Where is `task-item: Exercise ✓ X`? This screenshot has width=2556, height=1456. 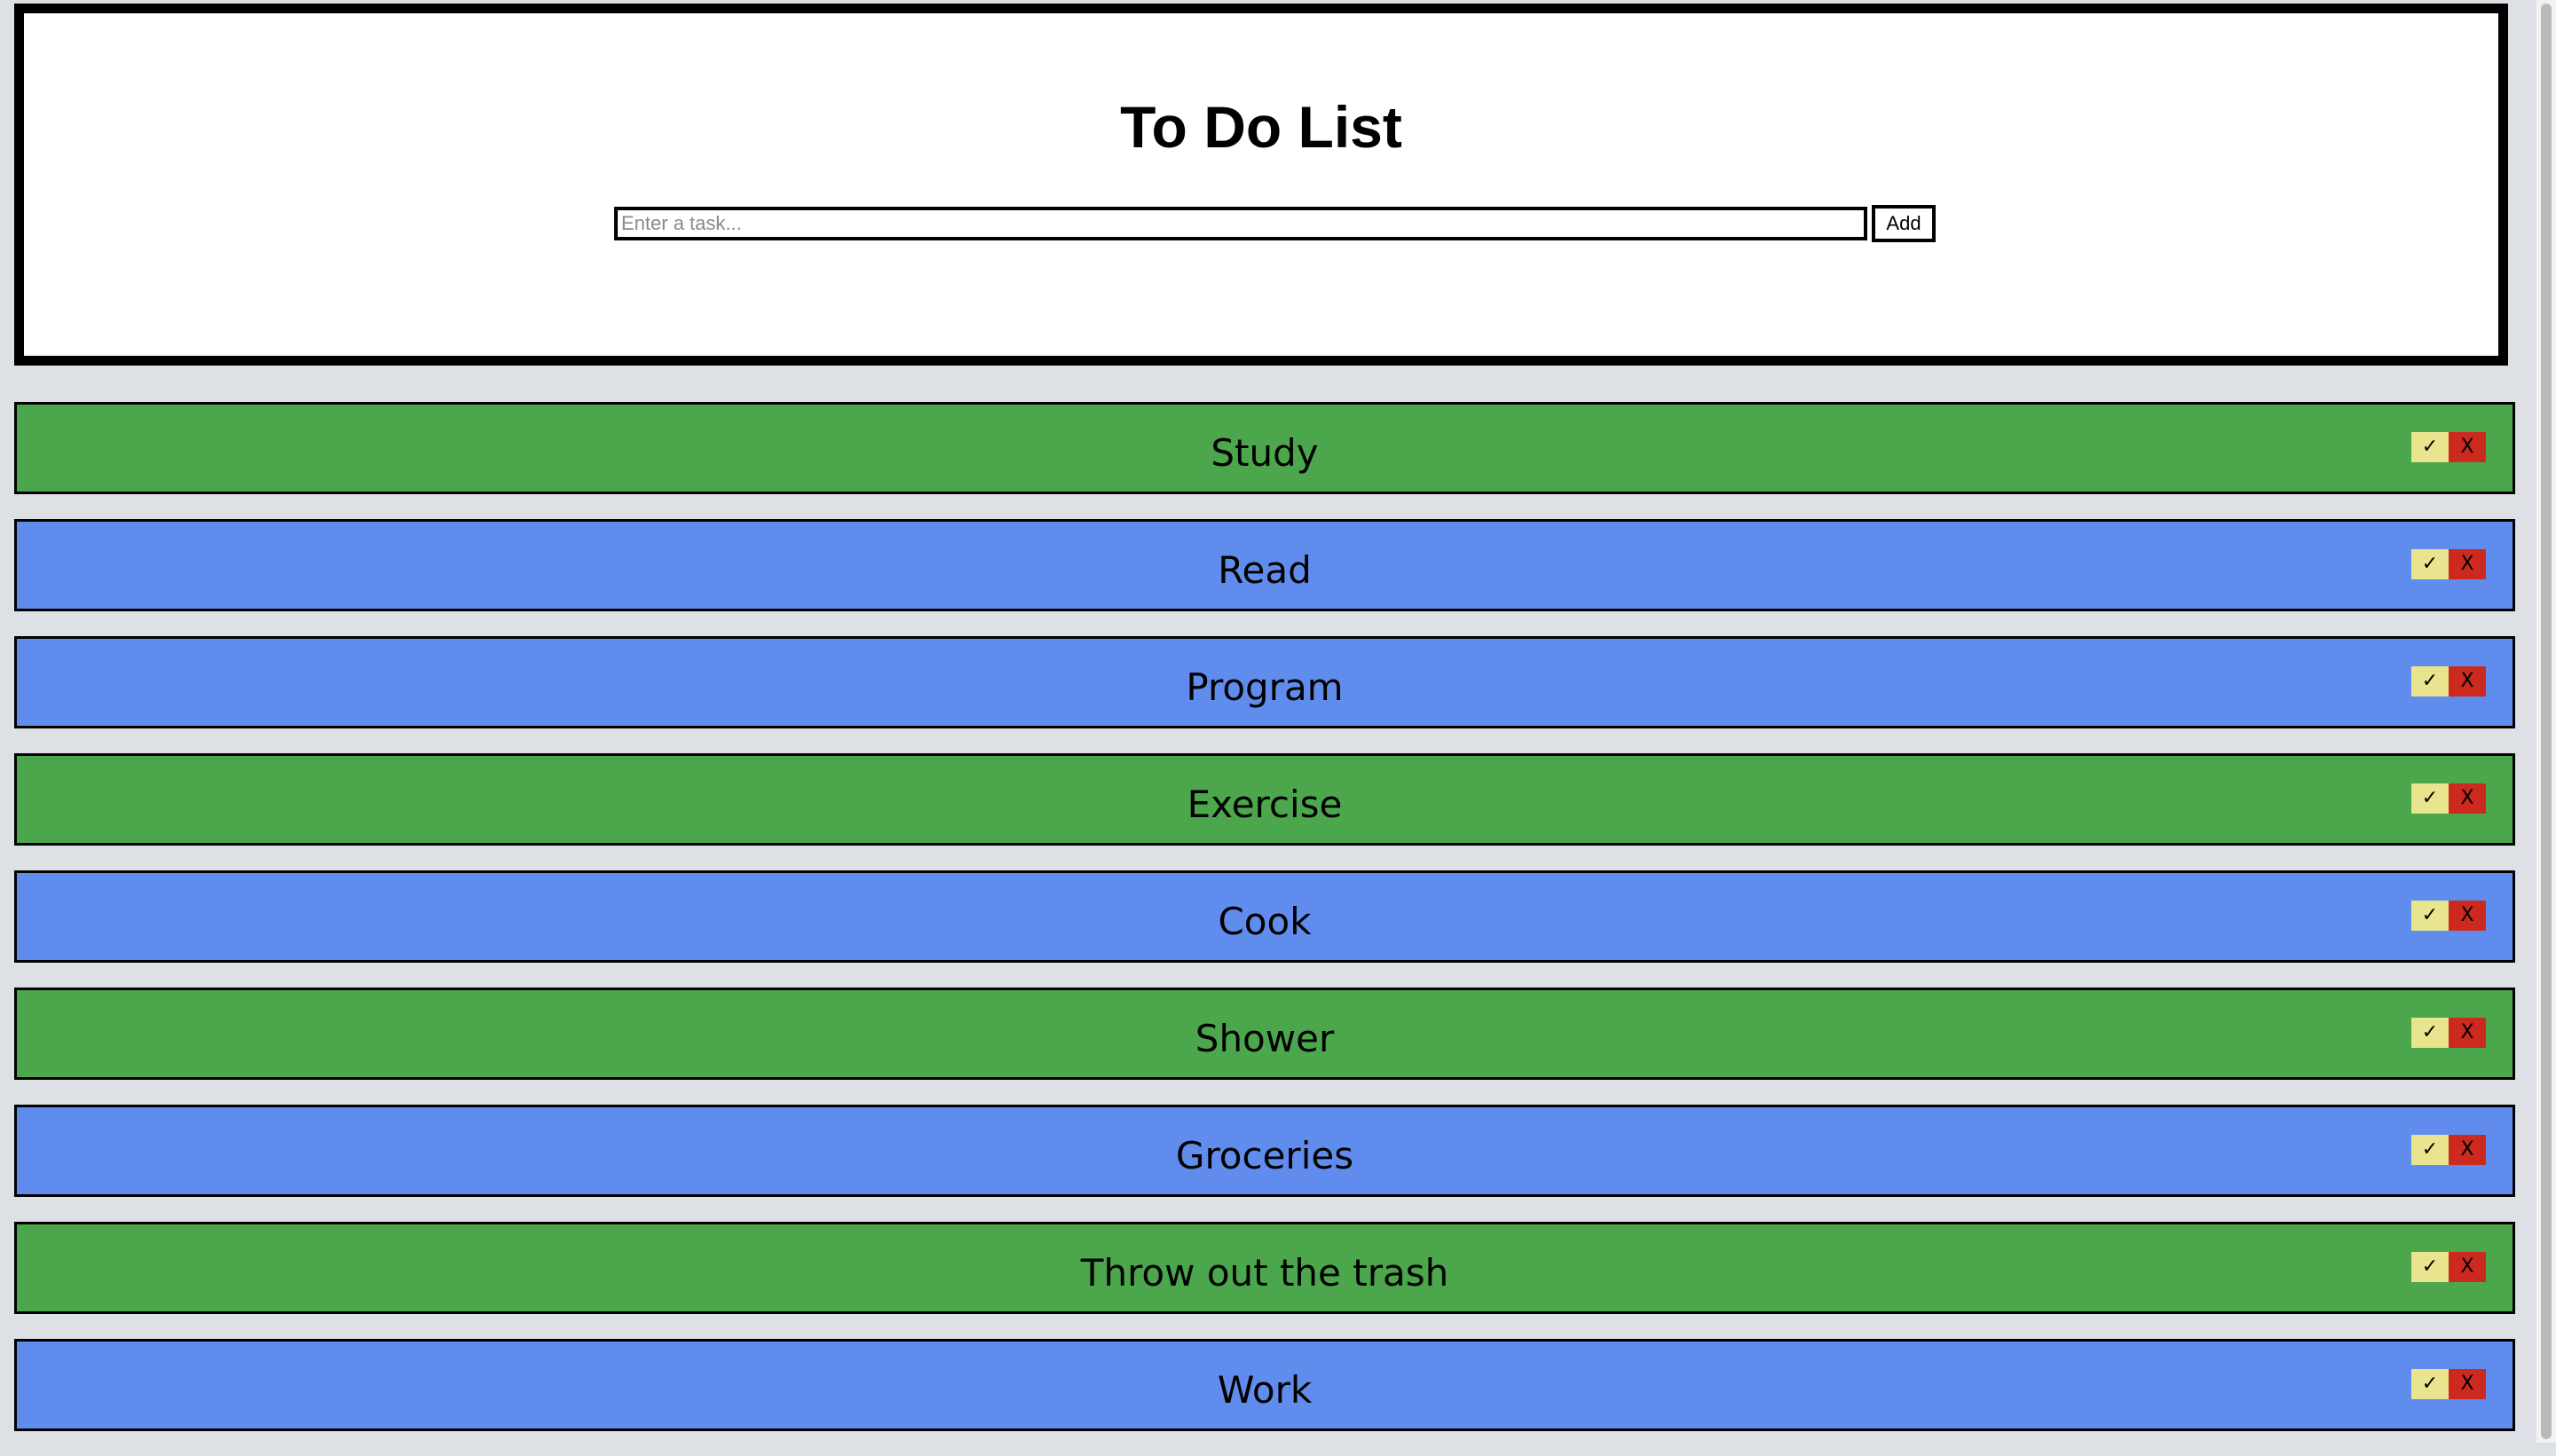
task-item: Exercise ✓ X is located at coordinates (1264, 799).